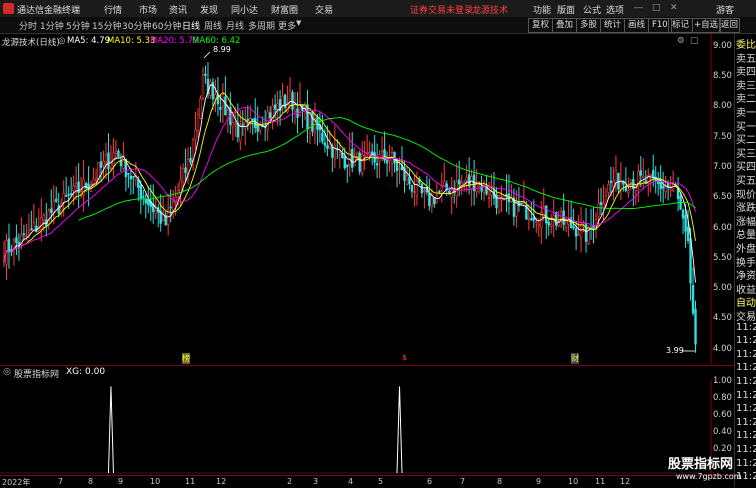 This screenshot has width=756, height=488. I want to click on period-5min: 5分钟, so click(78, 25).